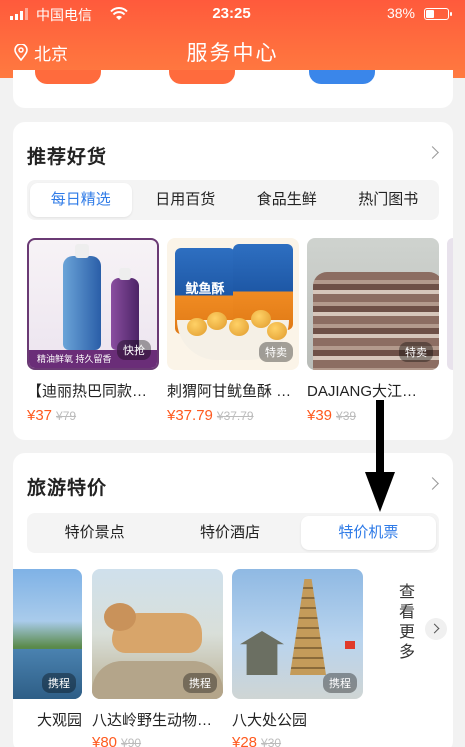 This screenshot has height=747, width=465. Describe the element at coordinates (389, 200) in the screenshot. I see `tab-popular-books: 热门图书` at that location.